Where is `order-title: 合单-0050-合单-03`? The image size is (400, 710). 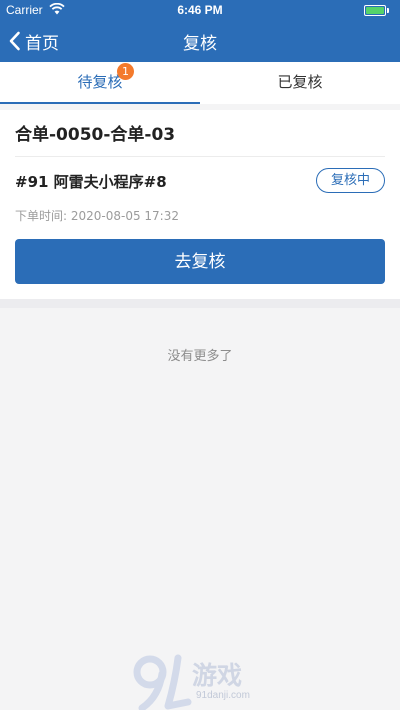 order-title: 合单-0050-合单-03 is located at coordinates (95, 135).